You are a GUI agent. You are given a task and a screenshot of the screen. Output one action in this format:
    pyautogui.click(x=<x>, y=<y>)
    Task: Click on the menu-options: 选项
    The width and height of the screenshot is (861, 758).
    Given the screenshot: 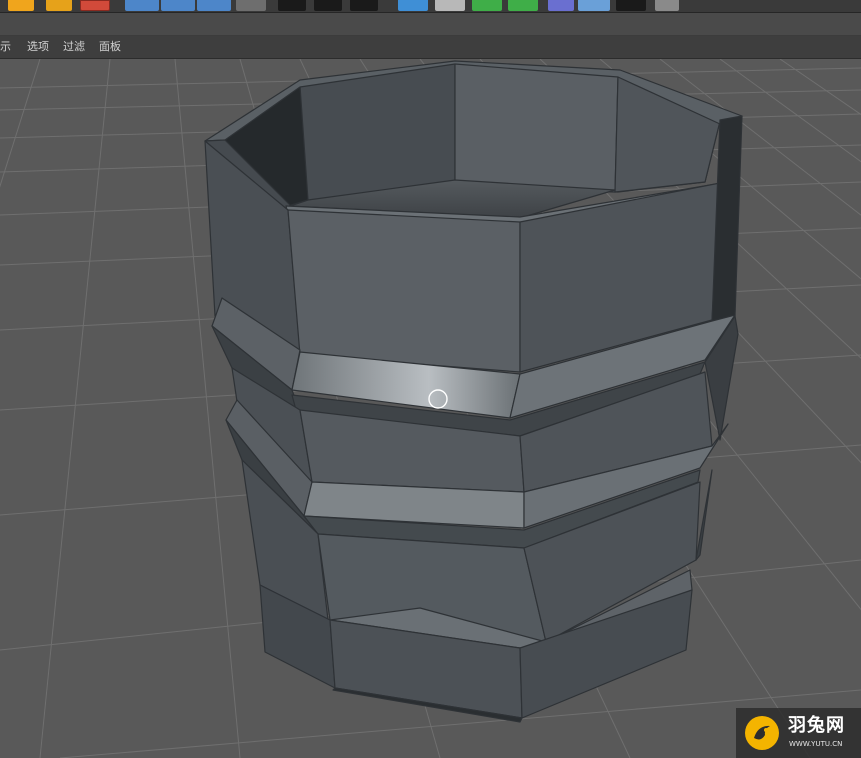 What is the action you would take?
    pyautogui.click(x=38, y=47)
    